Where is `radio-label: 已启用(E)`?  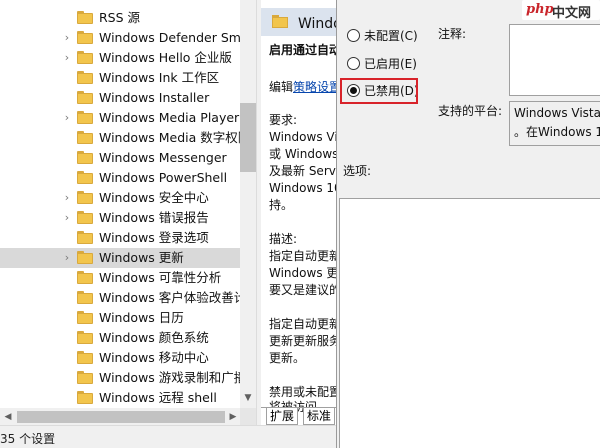
radio-label: 已启用(E) is located at coordinates (390, 64).